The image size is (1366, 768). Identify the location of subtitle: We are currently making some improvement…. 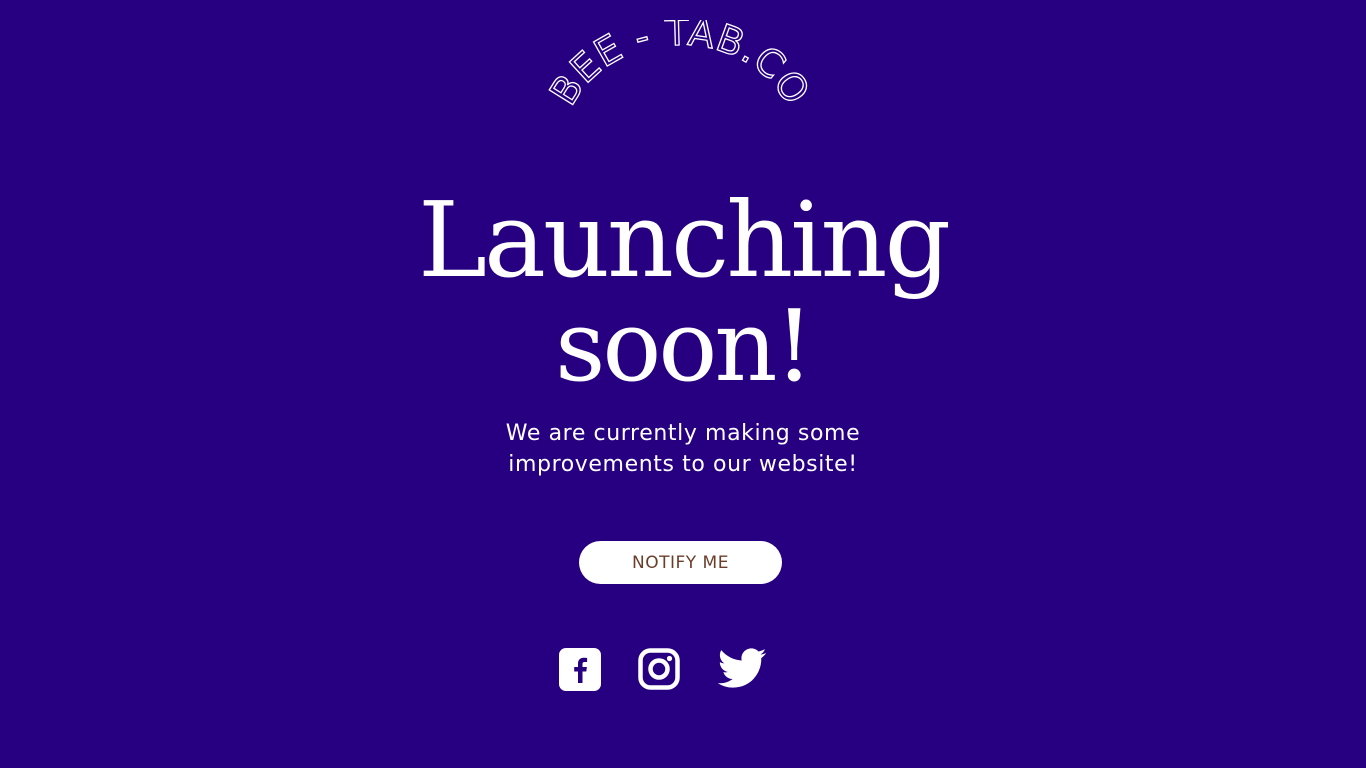
(683, 449).